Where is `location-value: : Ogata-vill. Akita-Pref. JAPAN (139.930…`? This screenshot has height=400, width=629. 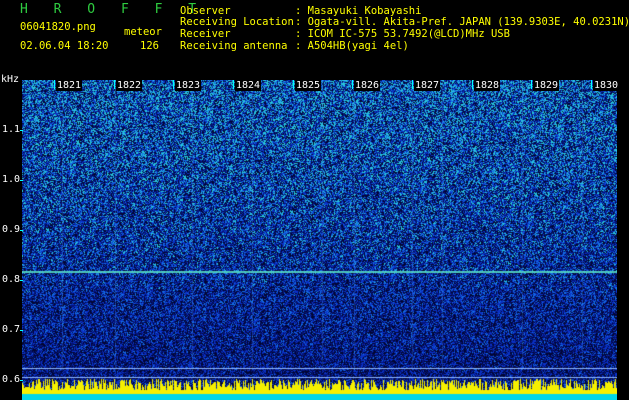
location-value: : Ogata-vill. Akita-Pref. JAPAN (139.930… is located at coordinates (462, 22).